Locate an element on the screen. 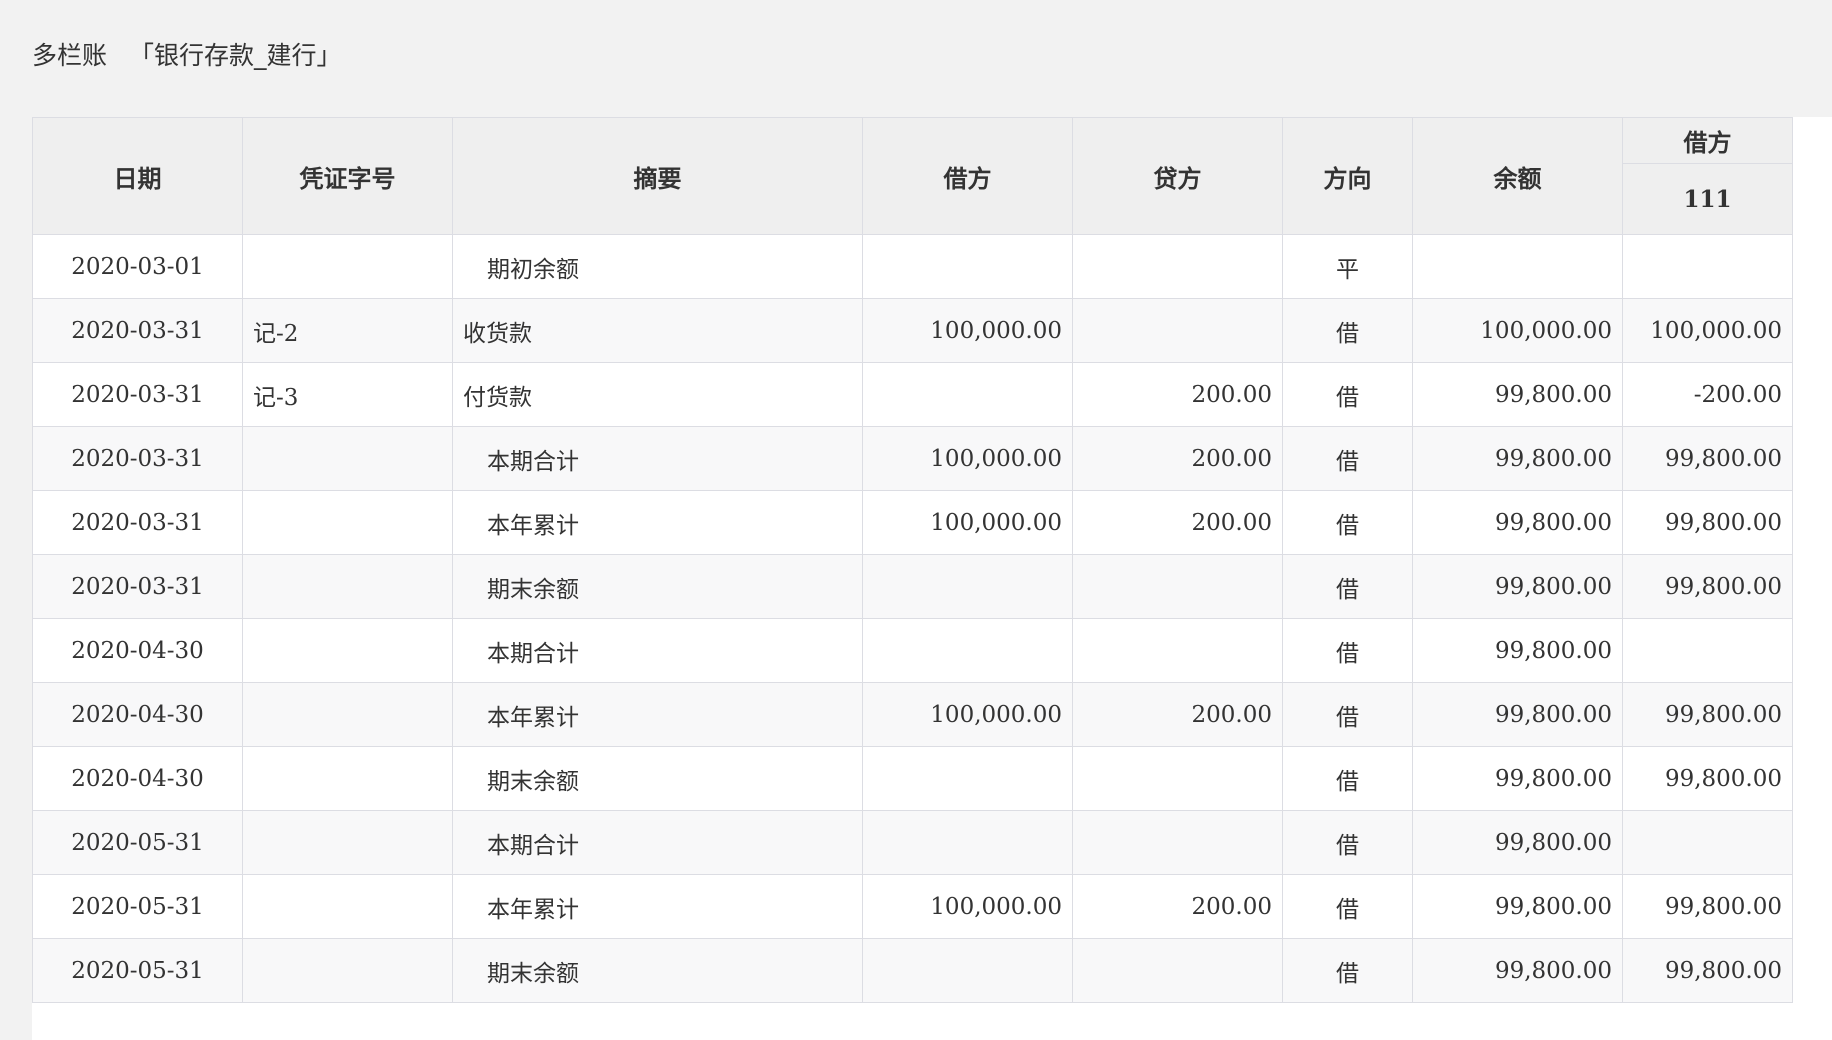 Image resolution: width=1832 pixels, height=1040 pixels. col-header-summary: 摘要 is located at coordinates (657, 176).